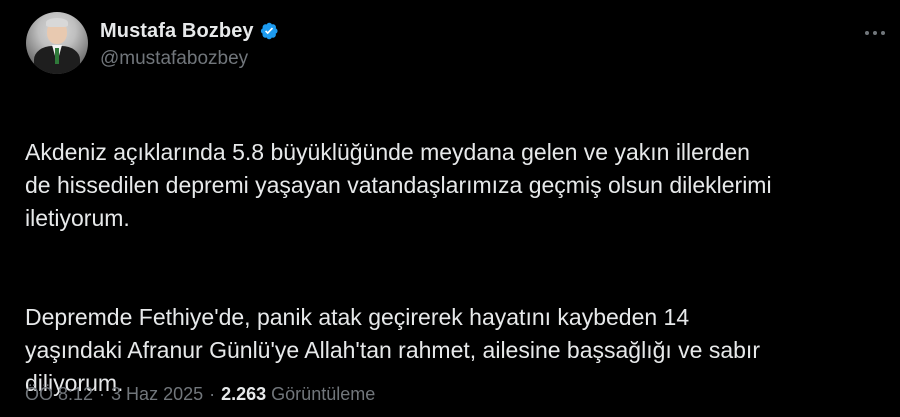 The image size is (900, 417). I want to click on more-options-icon, so click(875, 33).